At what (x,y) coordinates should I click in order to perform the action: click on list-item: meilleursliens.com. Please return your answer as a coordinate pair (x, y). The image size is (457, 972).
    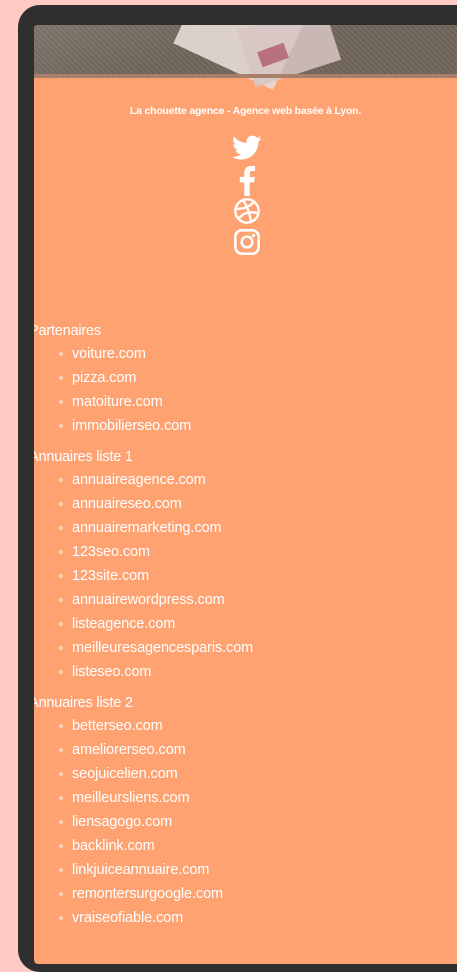
    Looking at the image, I should click on (245, 798).